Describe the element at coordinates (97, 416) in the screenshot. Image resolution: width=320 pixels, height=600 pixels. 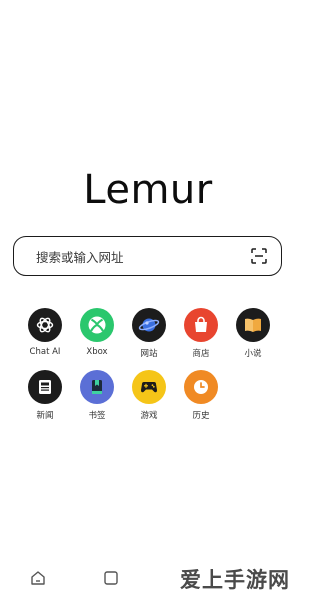
I see `shortcut-label: 书签` at that location.